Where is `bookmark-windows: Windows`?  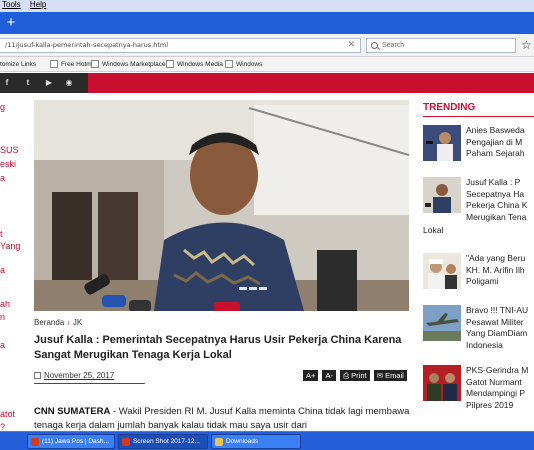 bookmark-windows: Windows is located at coordinates (243, 64).